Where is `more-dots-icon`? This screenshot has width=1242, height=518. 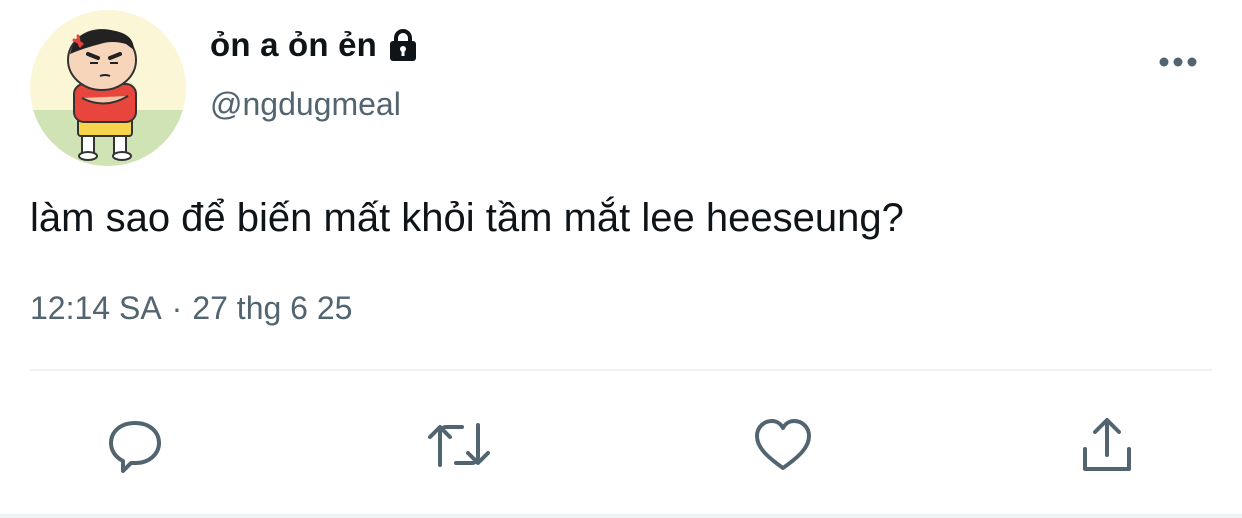
more-dots-icon is located at coordinates (1178, 62).